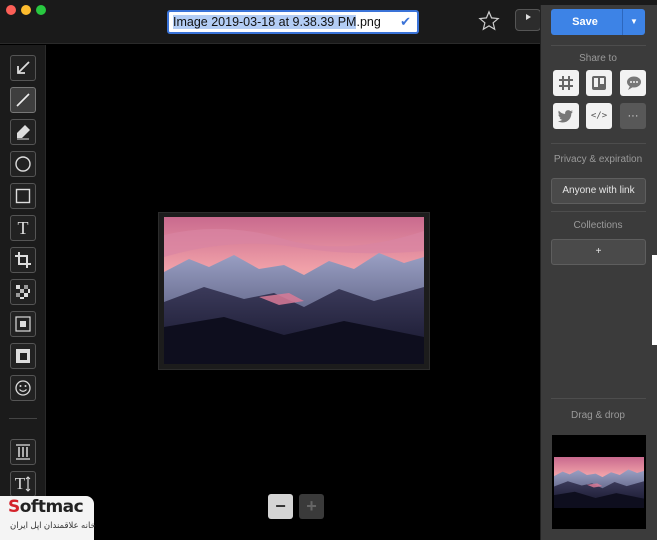  Describe the element at coordinates (311, 506) in the screenshot. I see `zoom-in-button: +` at that location.